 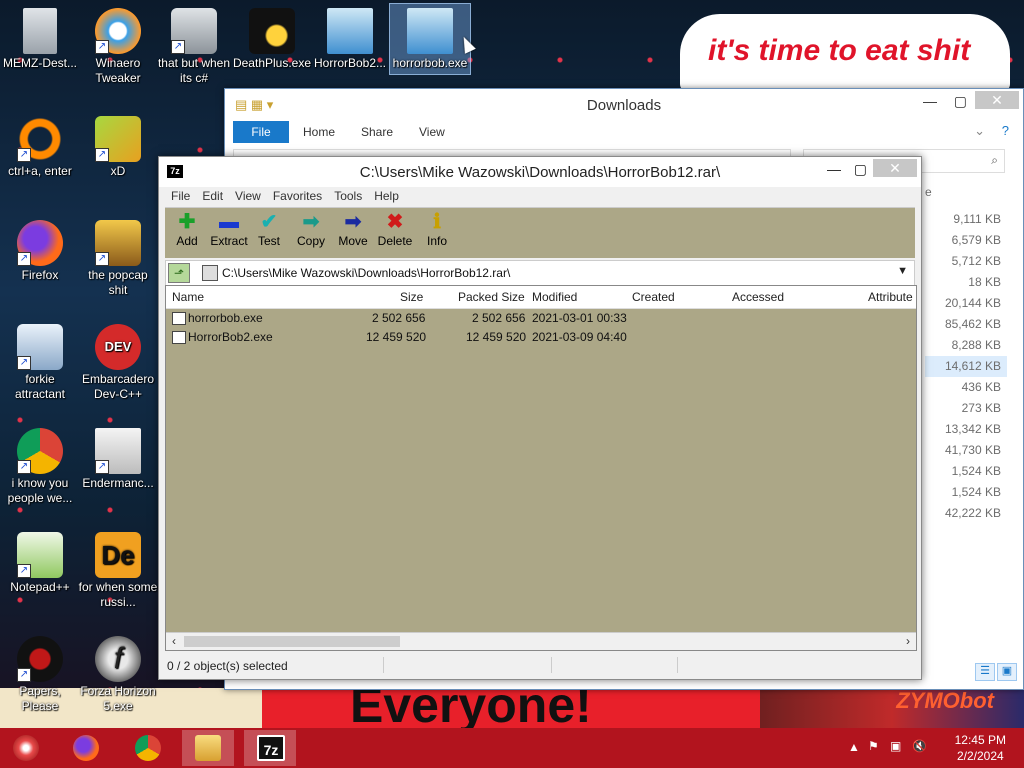 What do you see at coordinates (499, 318) in the screenshot?
I see `file-packed-size: 2 502 656` at bounding box center [499, 318].